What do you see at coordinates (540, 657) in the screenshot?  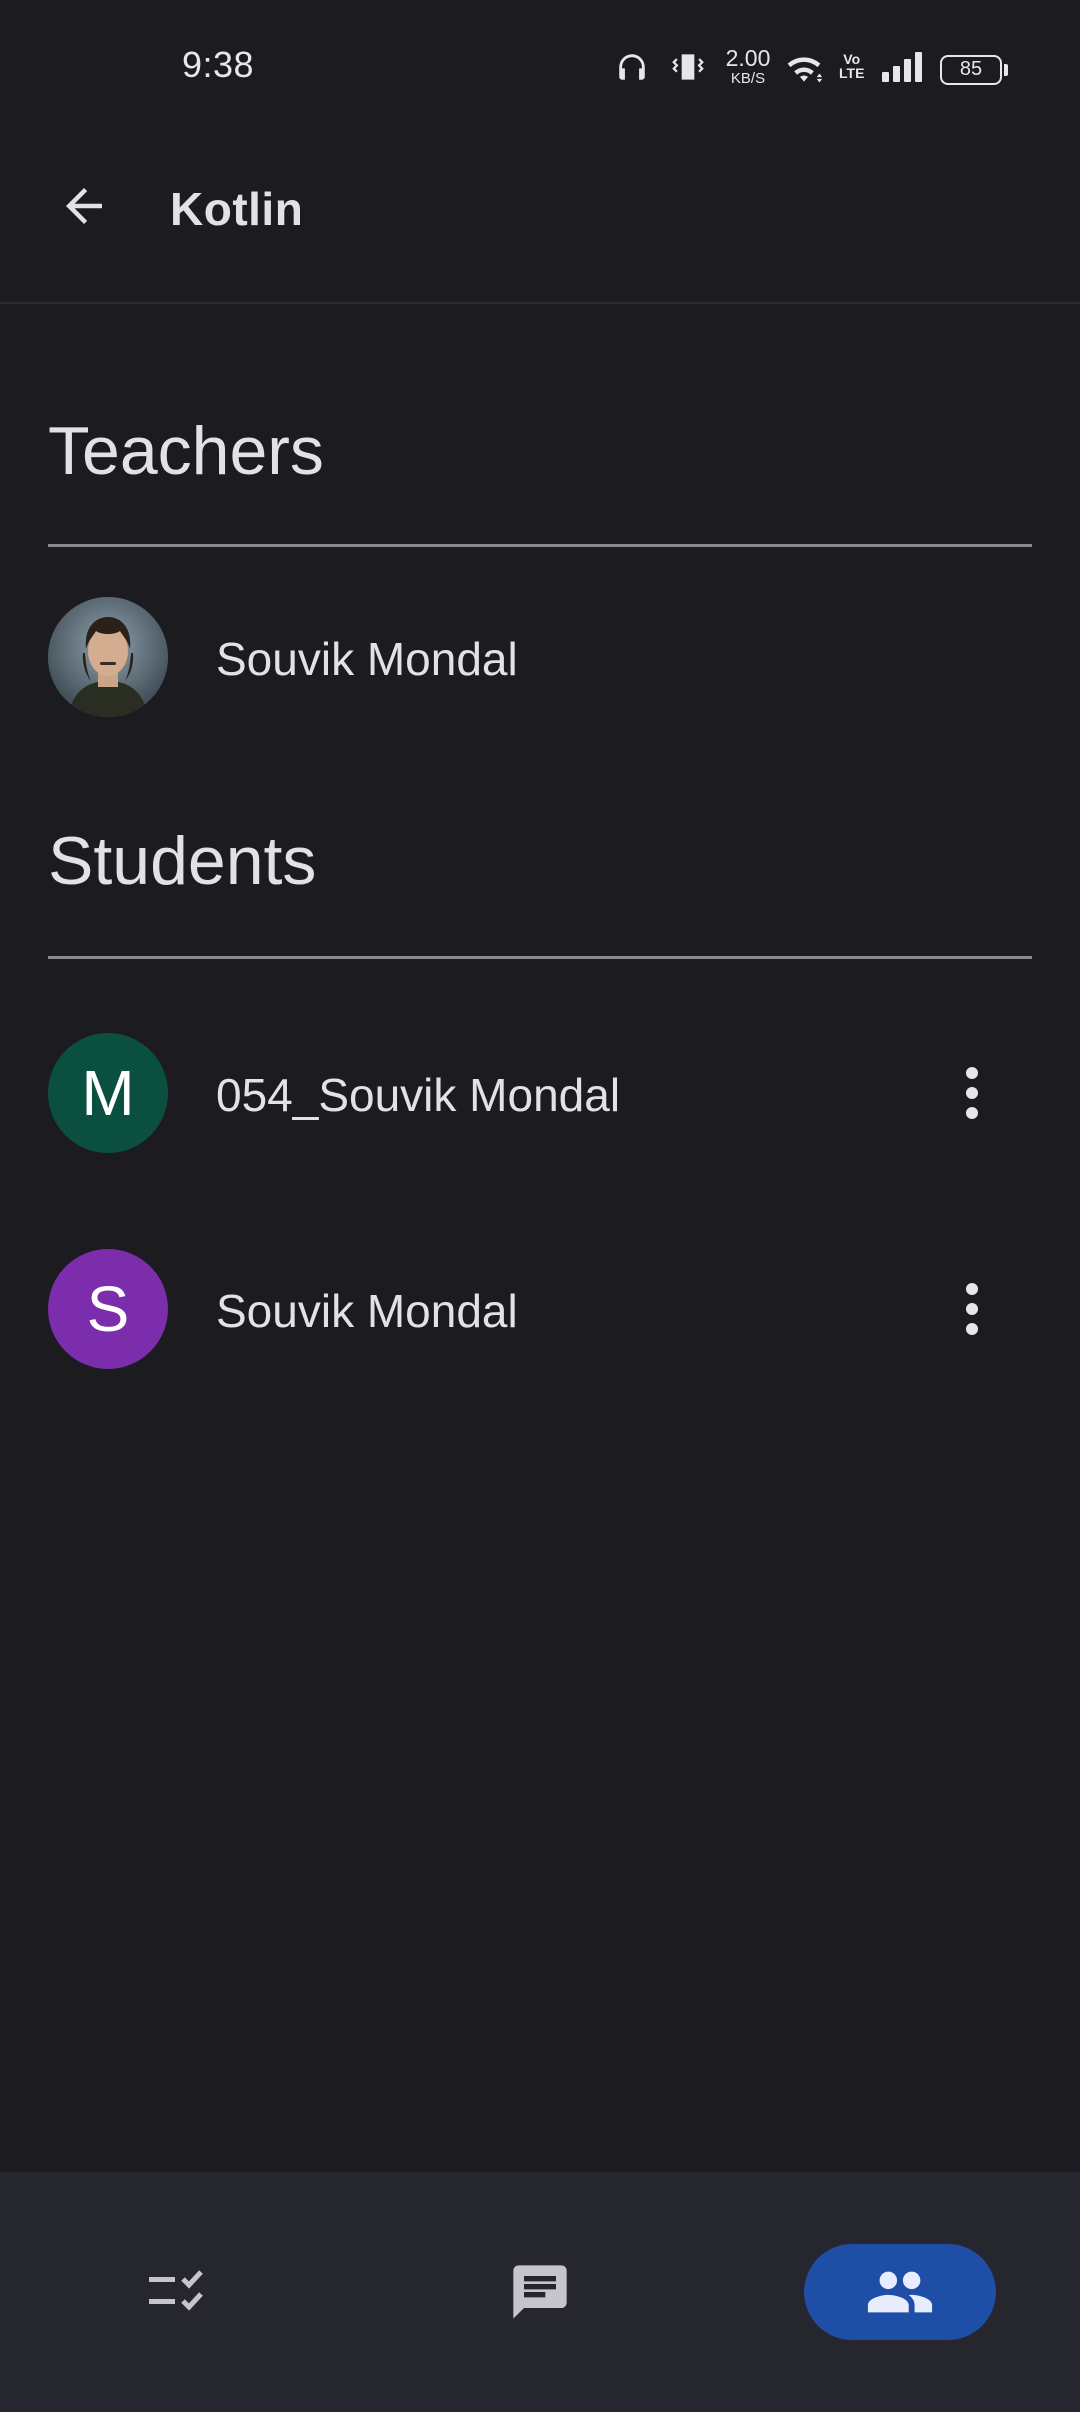 I see `teacher-row: Souvik Mondal` at bounding box center [540, 657].